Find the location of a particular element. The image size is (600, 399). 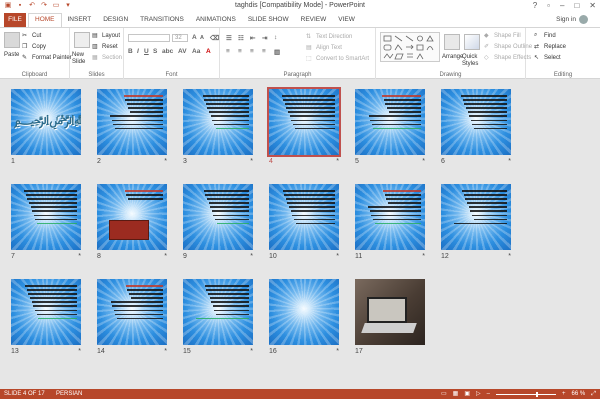

slide-thumbnail-8: 8 * is located at coordinates (132, 222).